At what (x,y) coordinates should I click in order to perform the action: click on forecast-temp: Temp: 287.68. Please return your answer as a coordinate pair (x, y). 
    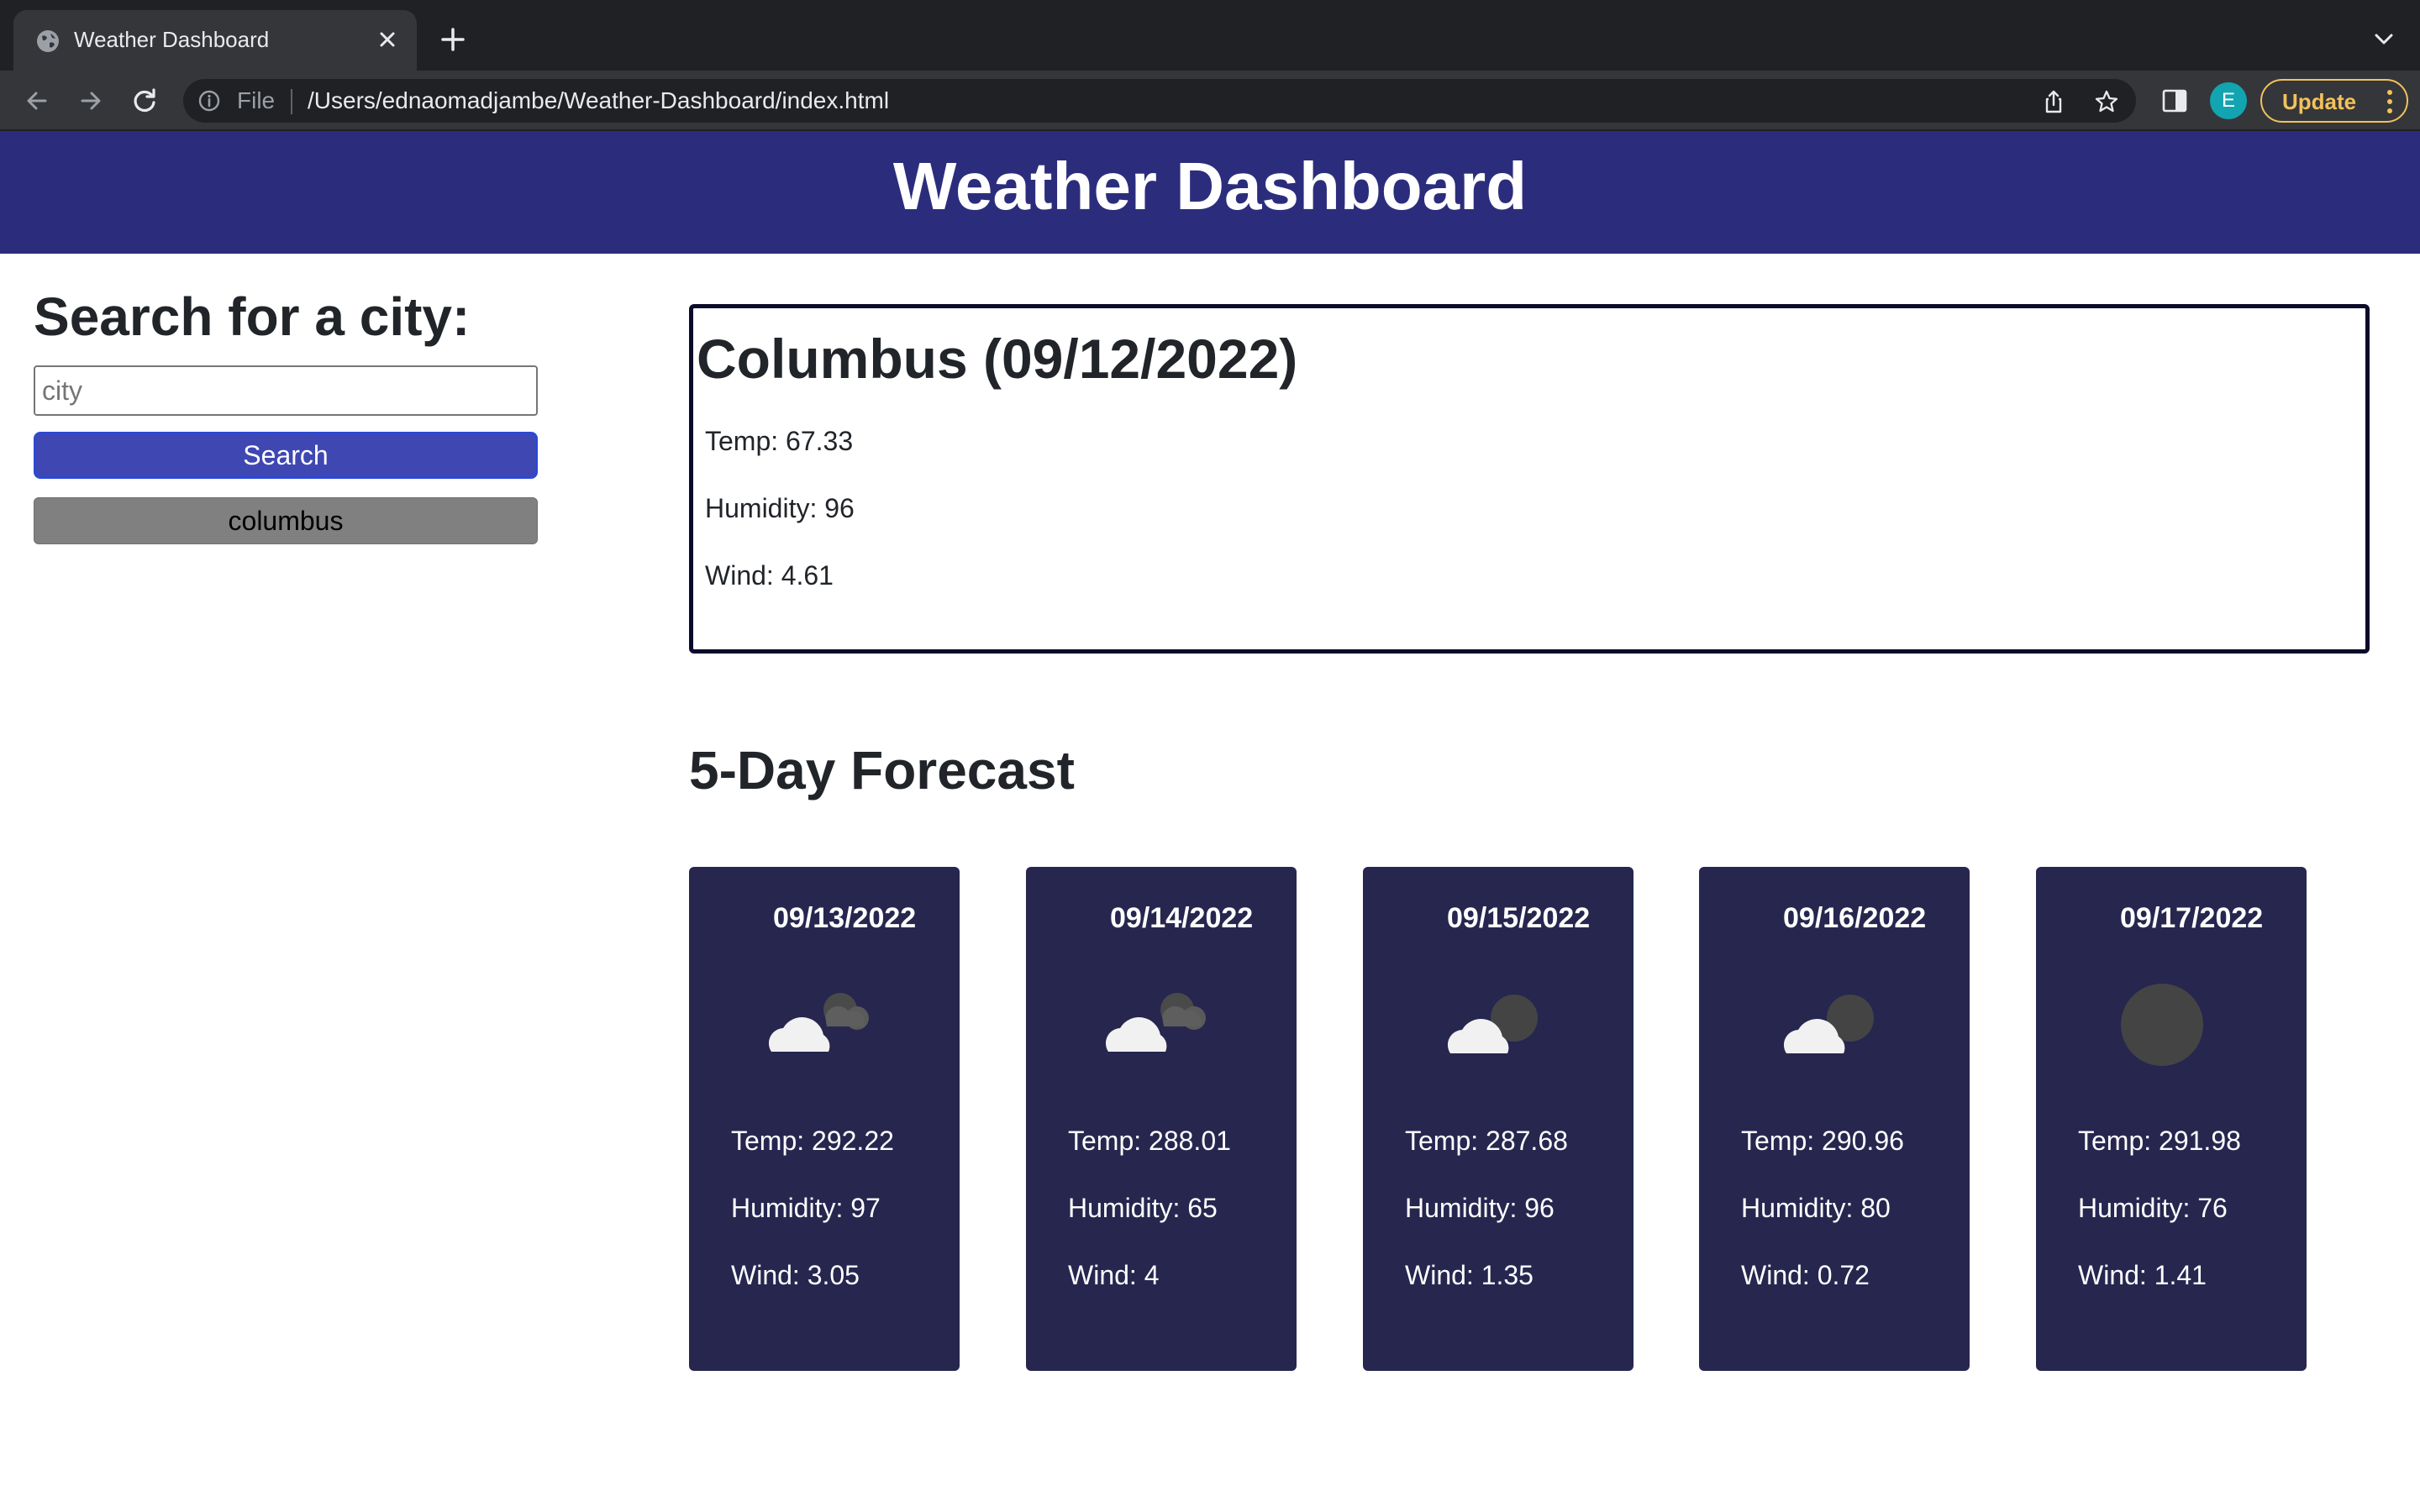
    Looking at the image, I should click on (1486, 1141).